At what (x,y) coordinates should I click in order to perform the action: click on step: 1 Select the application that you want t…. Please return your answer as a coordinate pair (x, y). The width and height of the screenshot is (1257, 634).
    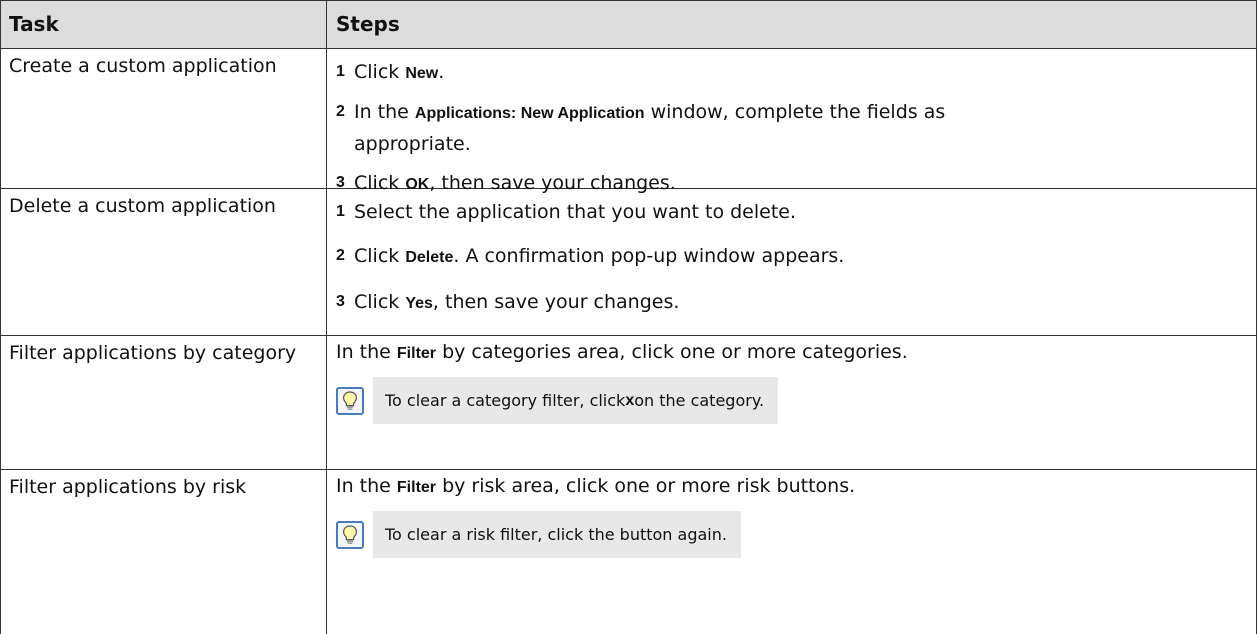
    Looking at the image, I should click on (791, 212).